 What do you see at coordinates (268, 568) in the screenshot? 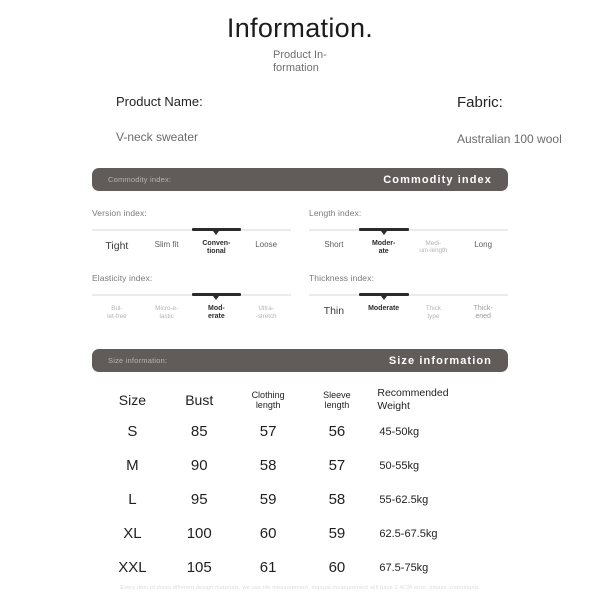
I see `size-table-cell: 61` at bounding box center [268, 568].